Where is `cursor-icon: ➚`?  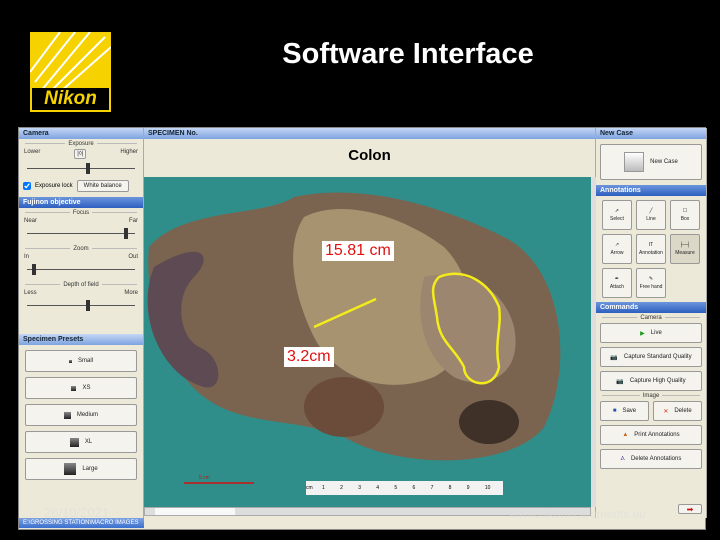
cursor-icon: ➚ is located at coordinates (617, 211).